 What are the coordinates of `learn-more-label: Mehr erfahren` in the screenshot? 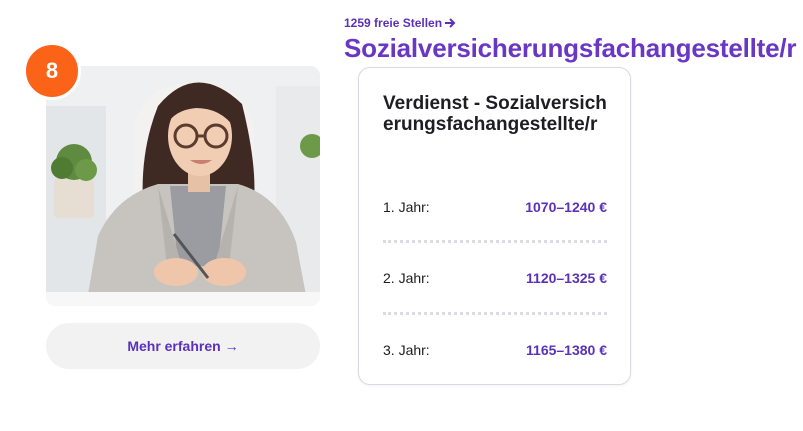 It's located at (174, 346).